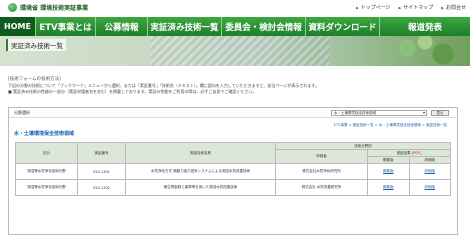  Describe the element at coordinates (200, 153) in the screenshot. I see `column-header-name: 実証技術名称` at that location.